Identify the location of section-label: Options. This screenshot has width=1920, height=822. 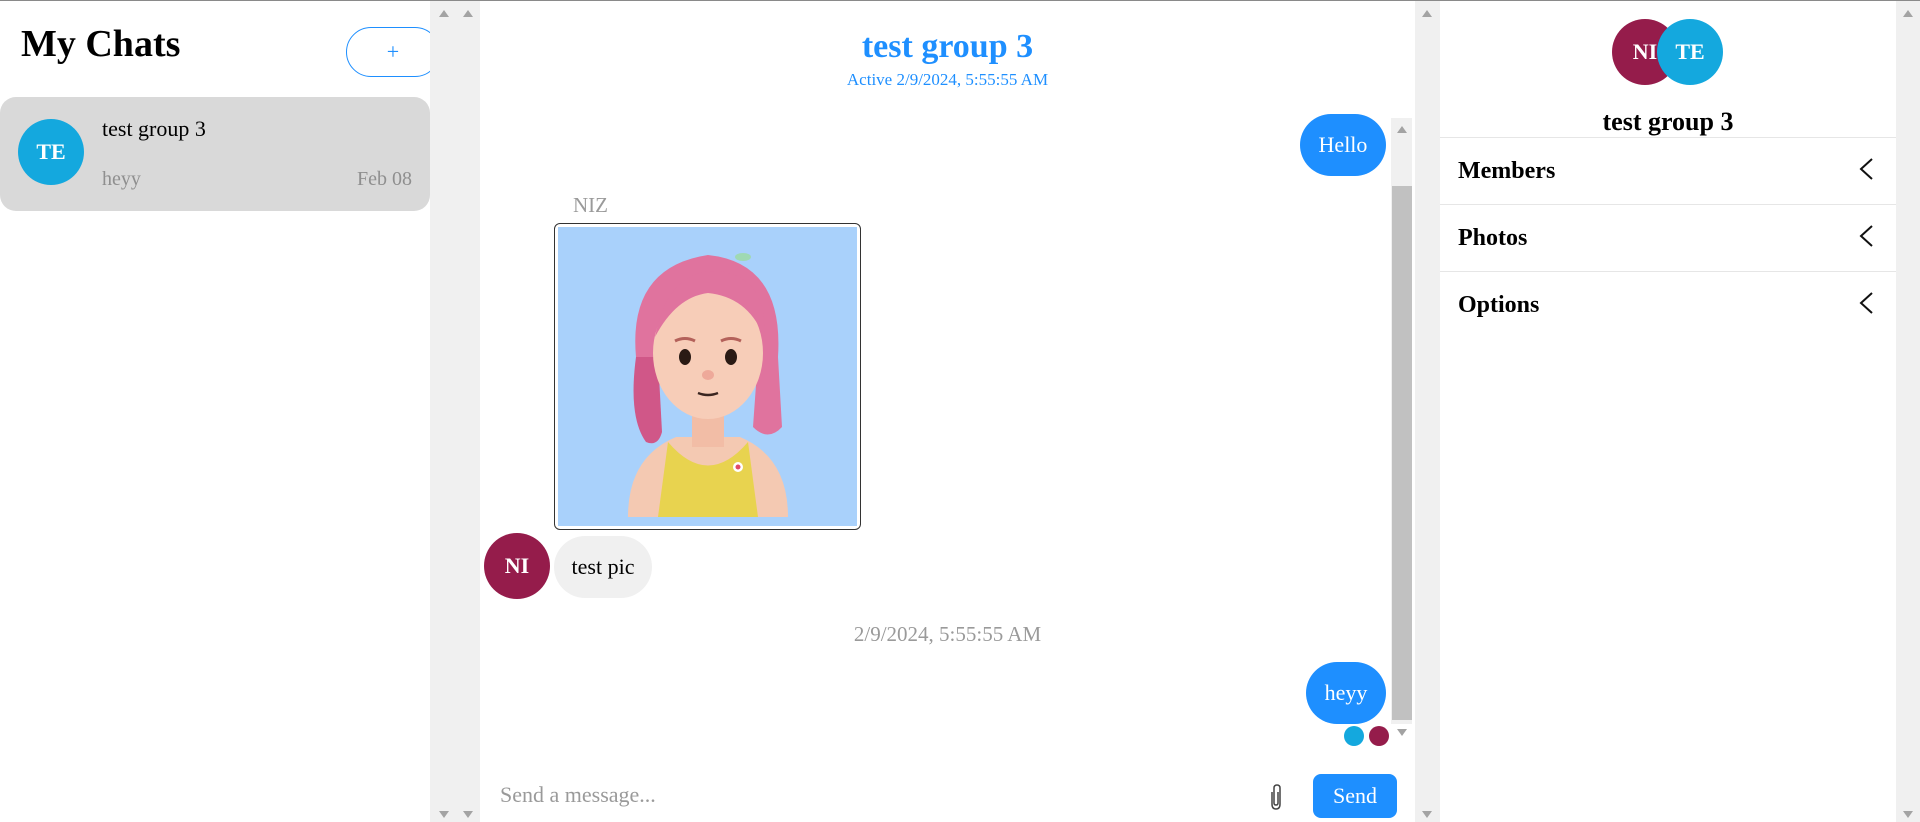
(1499, 304).